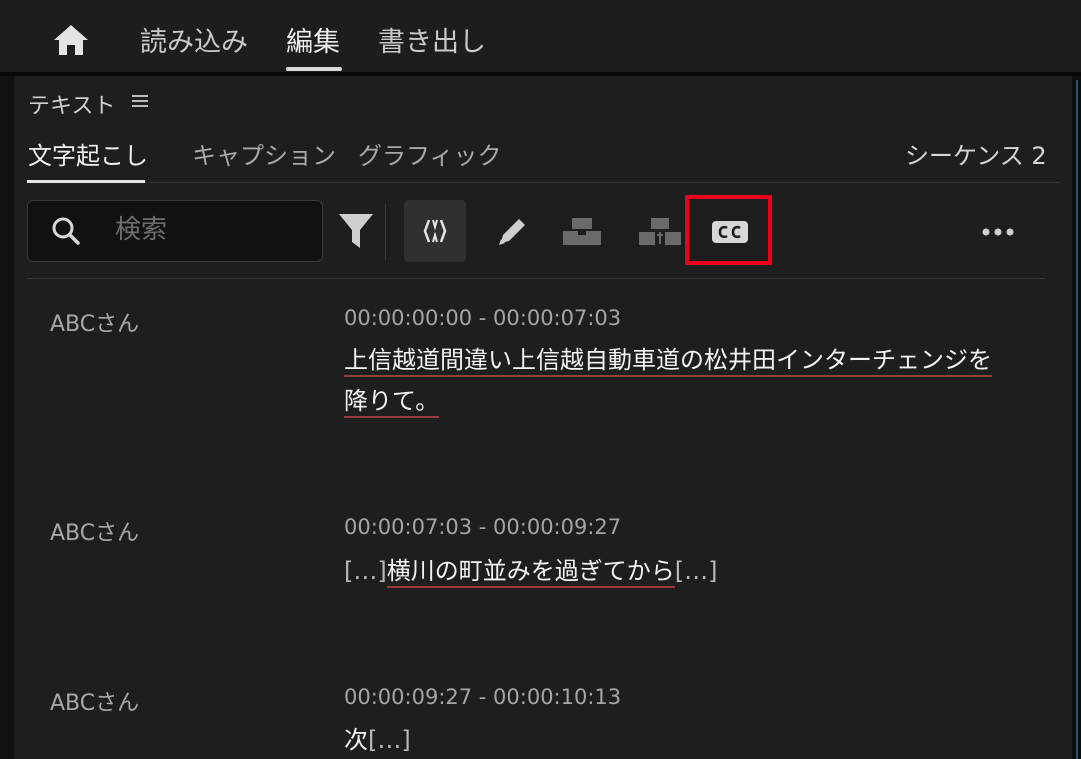 Image resolution: width=1081 pixels, height=759 pixels. I want to click on transcript-line: 横川の町並みを過ぎてから, so click(530, 572).